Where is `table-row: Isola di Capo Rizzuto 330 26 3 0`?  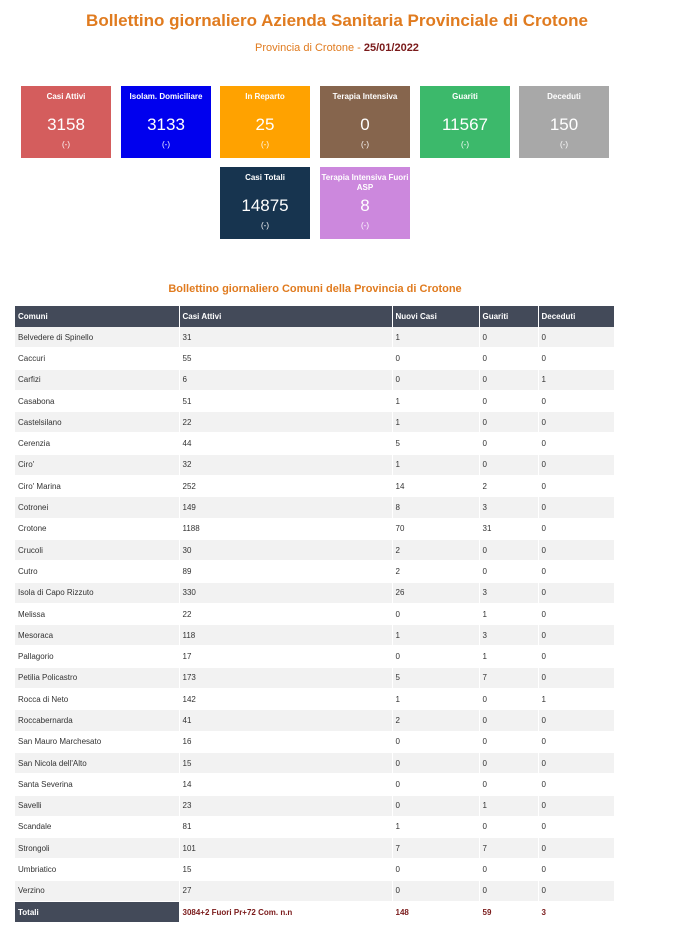
table-row: Isola di Capo Rizzuto 330 26 3 0 is located at coordinates (315, 593).